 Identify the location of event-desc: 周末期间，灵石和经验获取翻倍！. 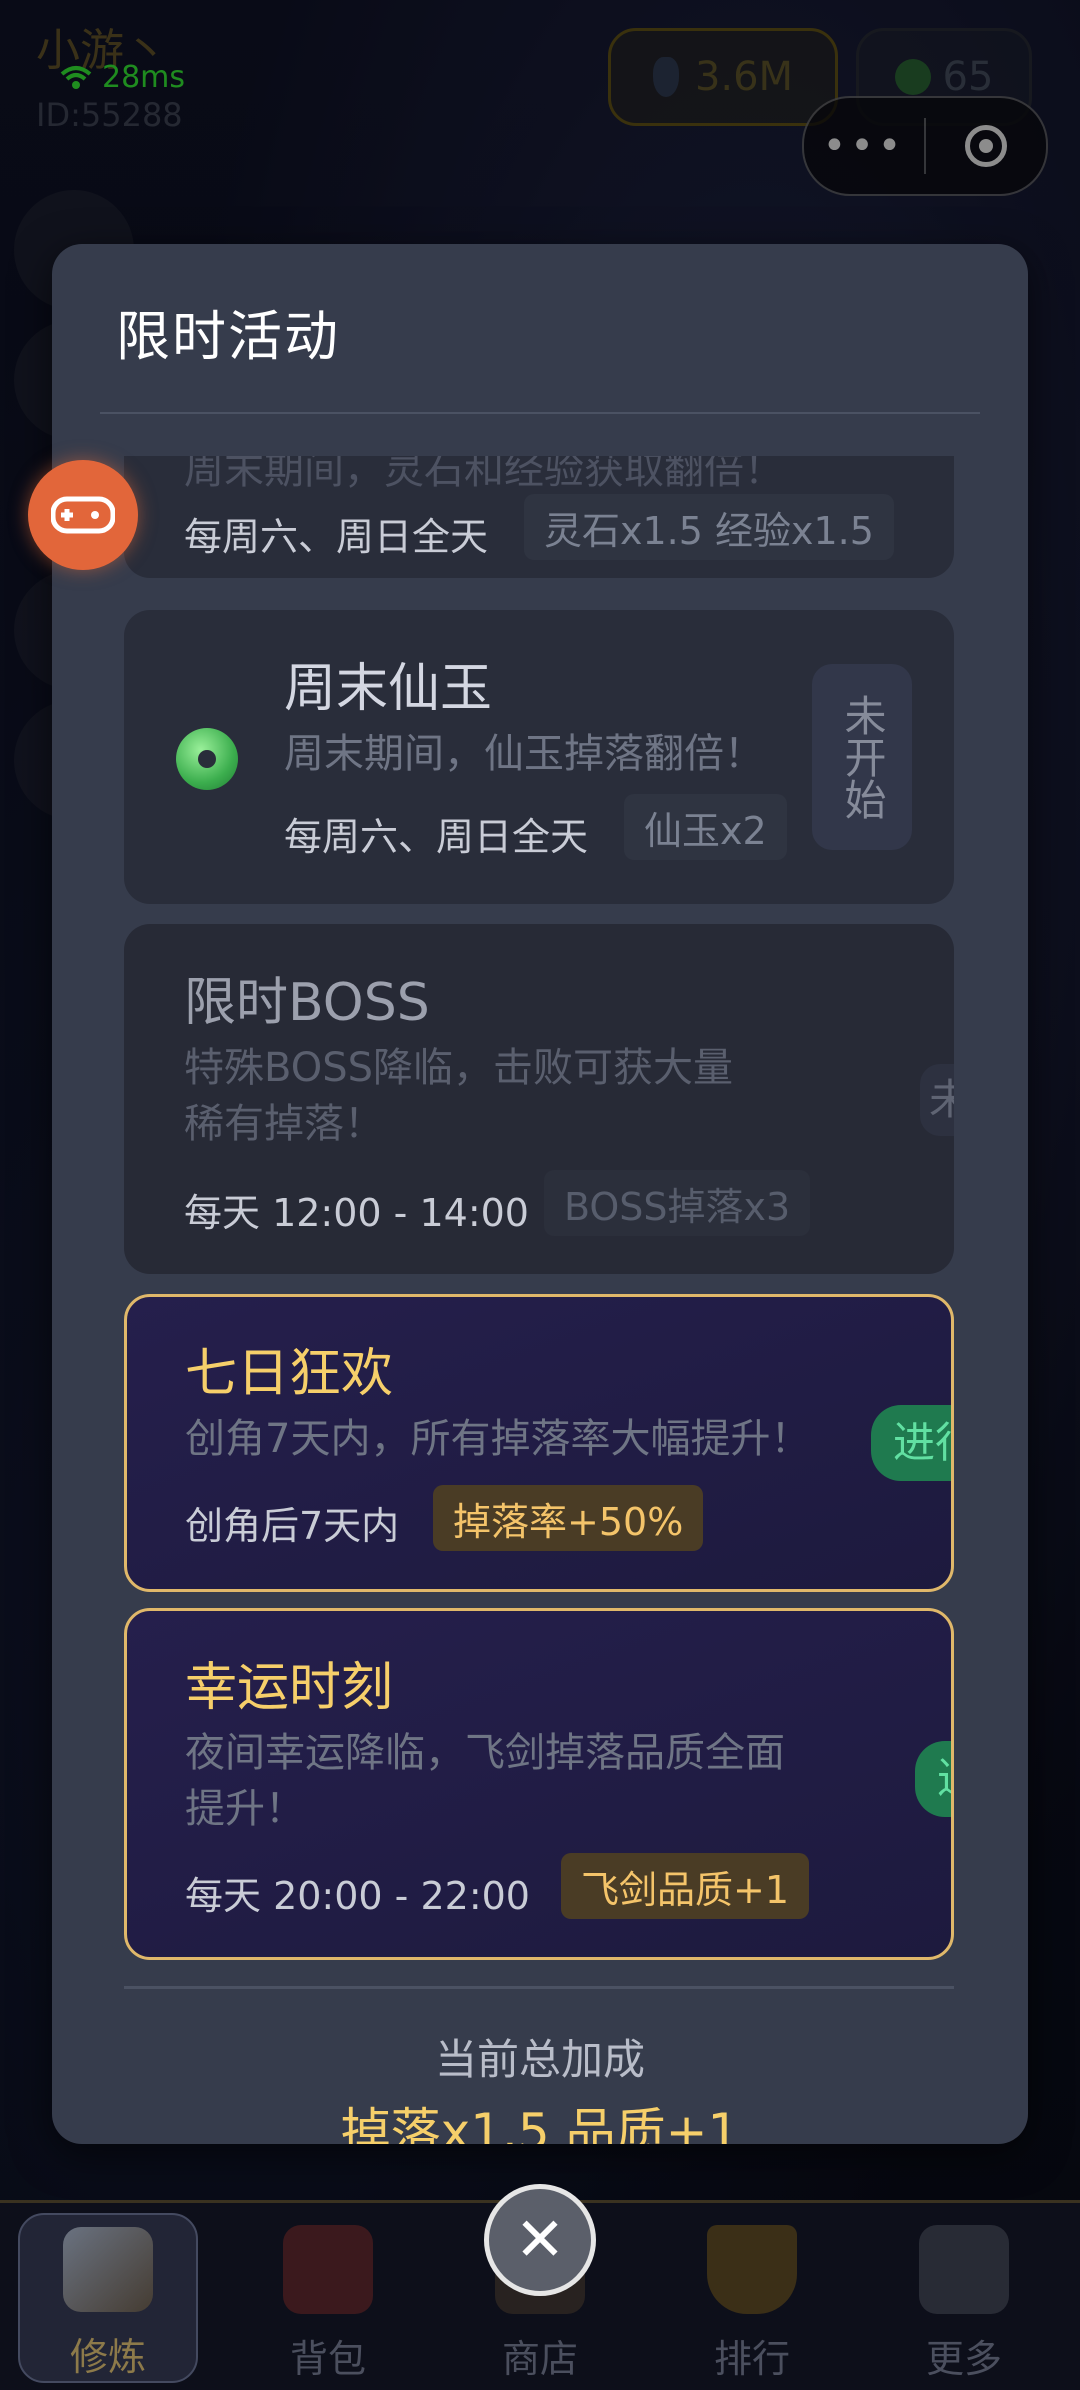
(484, 474).